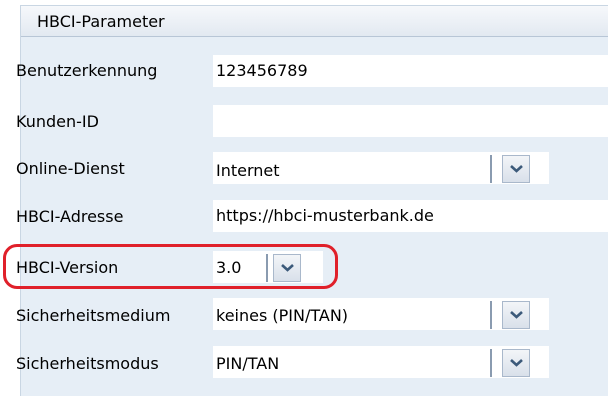 This screenshot has height=396, width=608. I want to click on kunden-id-input, so click(410, 121).